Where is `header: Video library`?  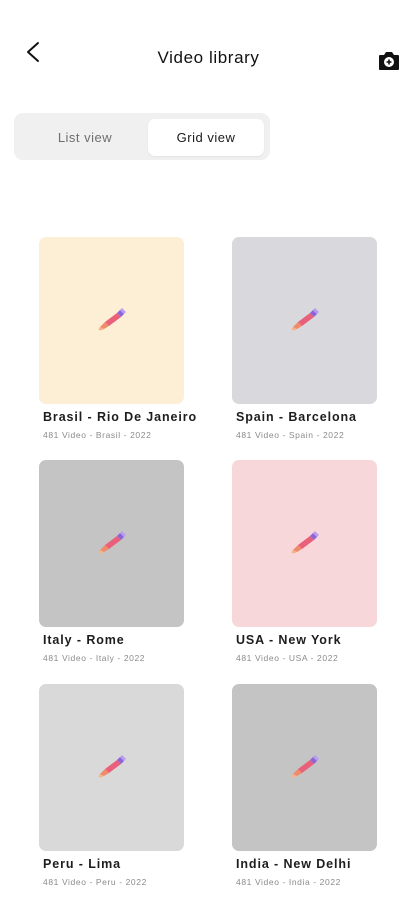
header: Video library is located at coordinates (208, 55).